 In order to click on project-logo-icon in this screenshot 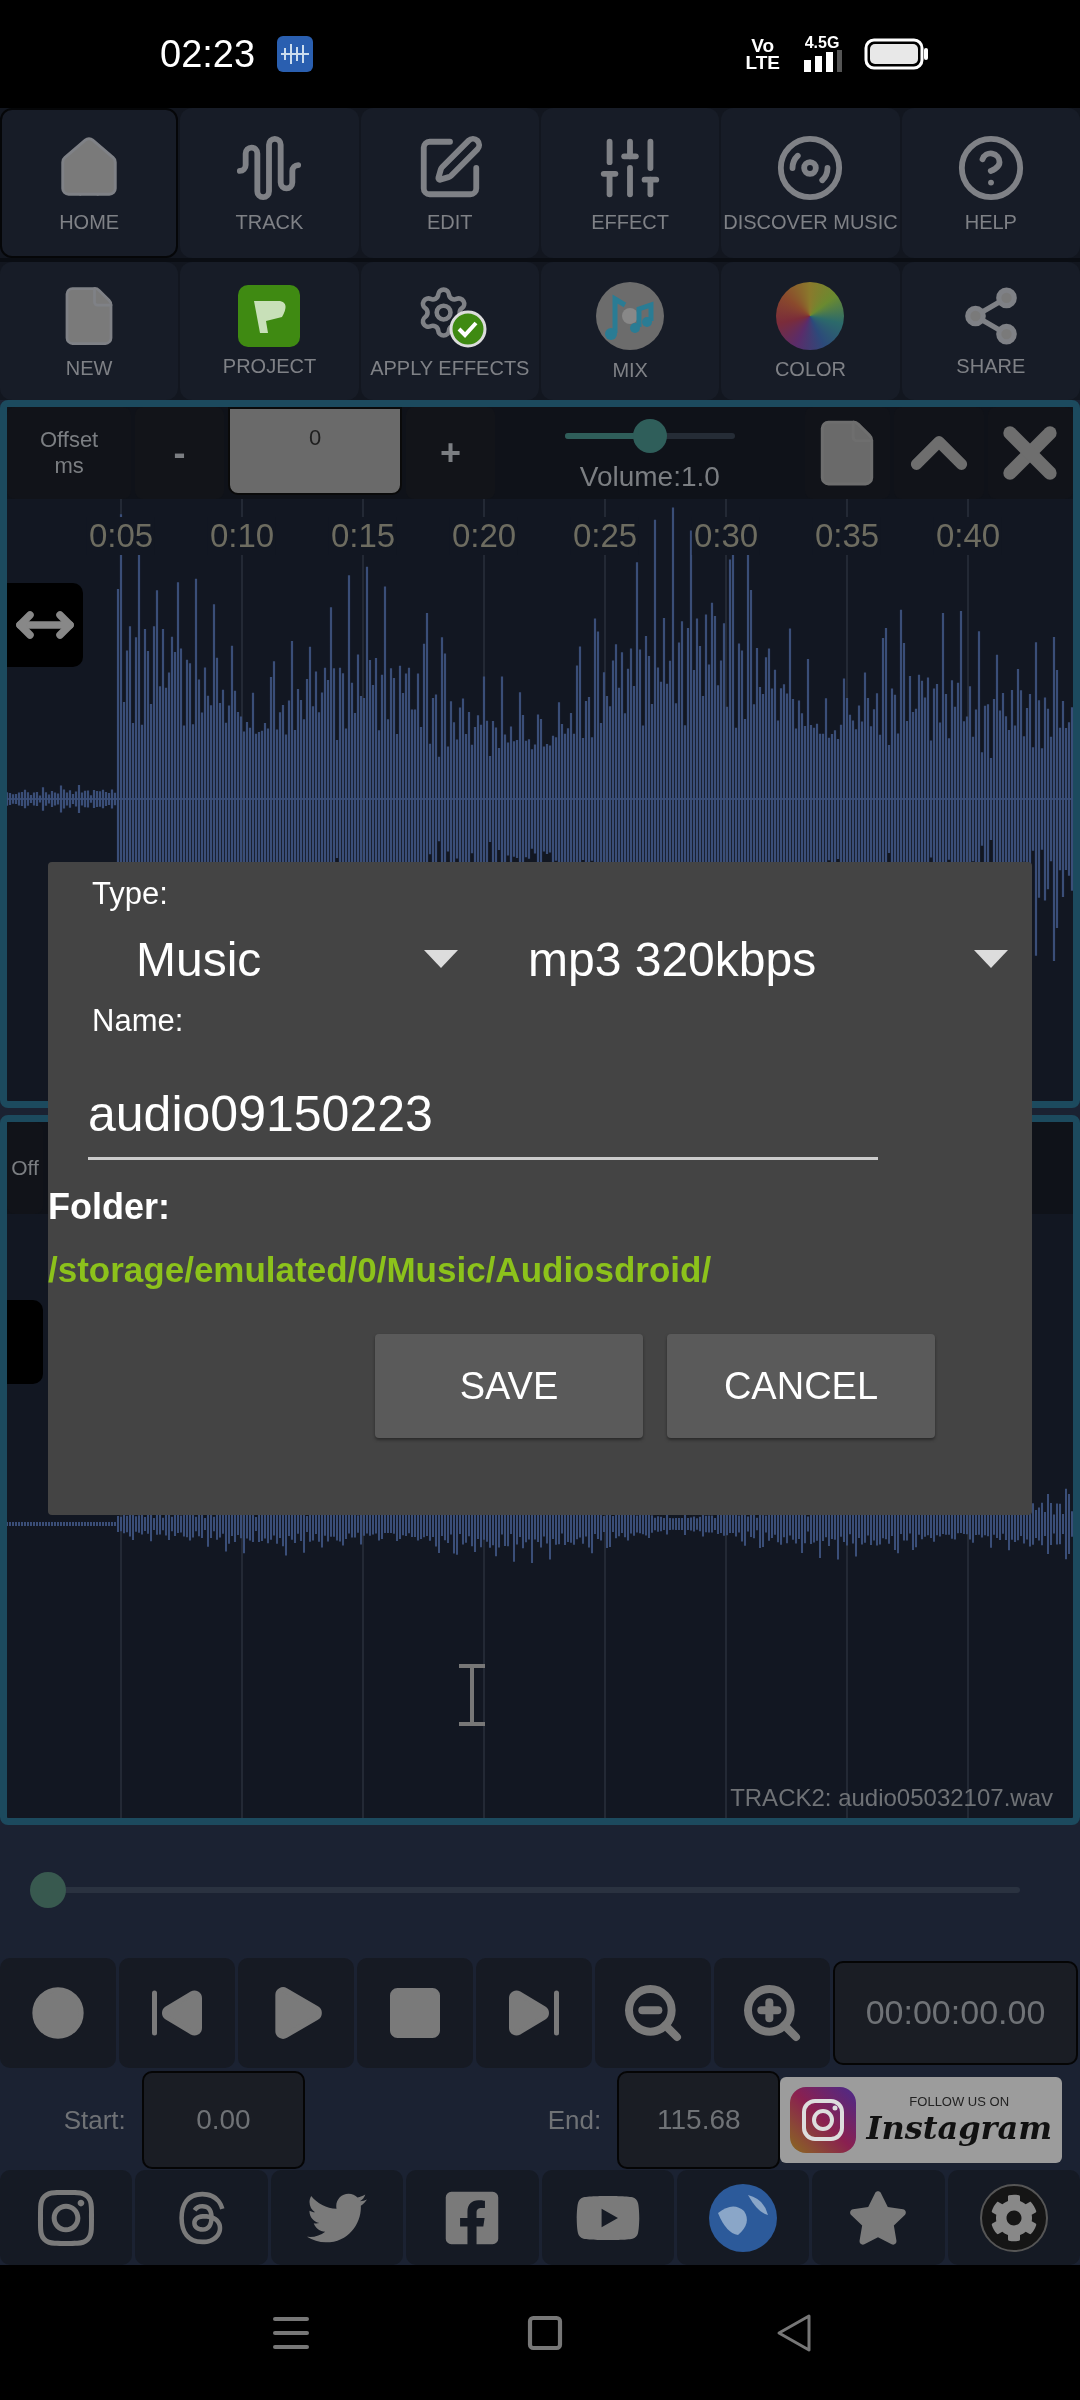, I will do `click(269, 315)`.